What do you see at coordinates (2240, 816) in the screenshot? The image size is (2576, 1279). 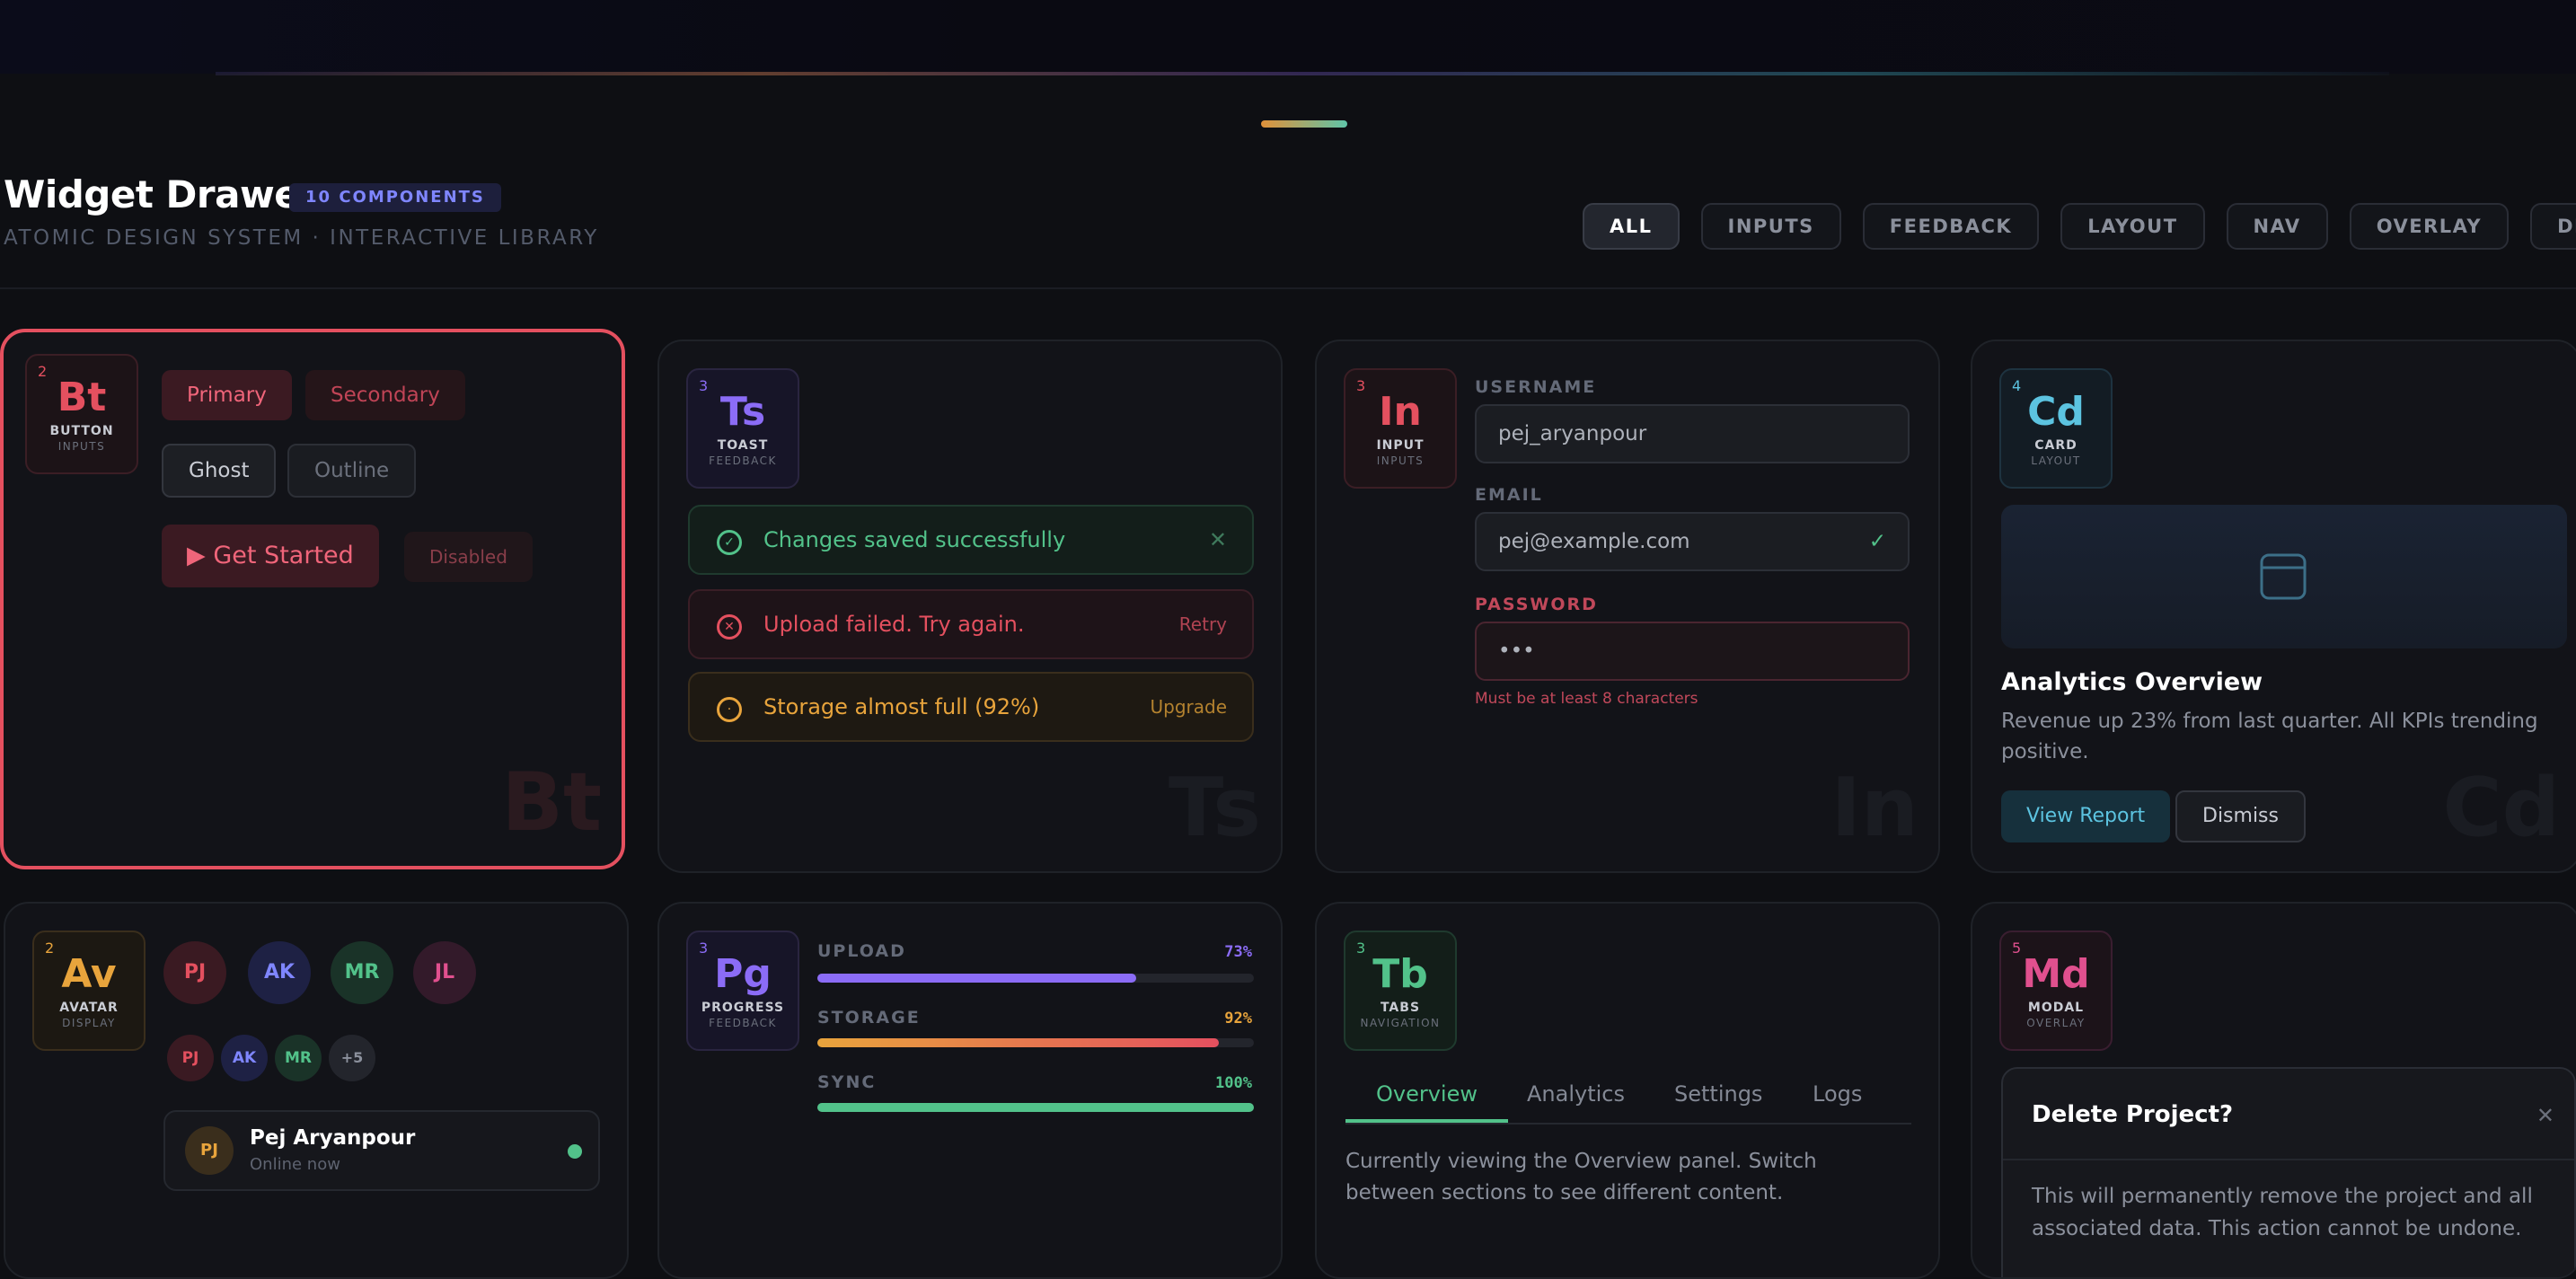 I see `dismiss-button: Dismiss` at bounding box center [2240, 816].